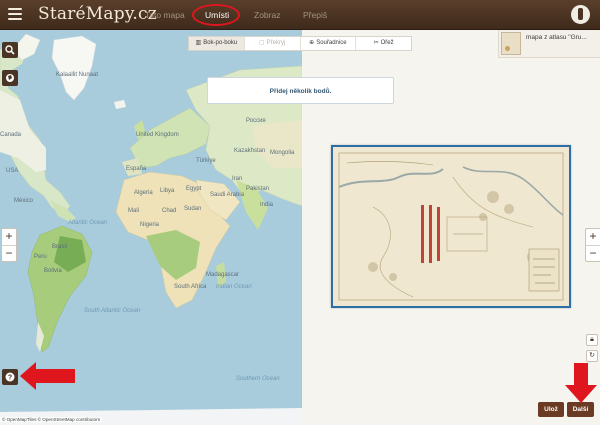  I want to click on instruction-message: Přidej několik bodů., so click(300, 90).